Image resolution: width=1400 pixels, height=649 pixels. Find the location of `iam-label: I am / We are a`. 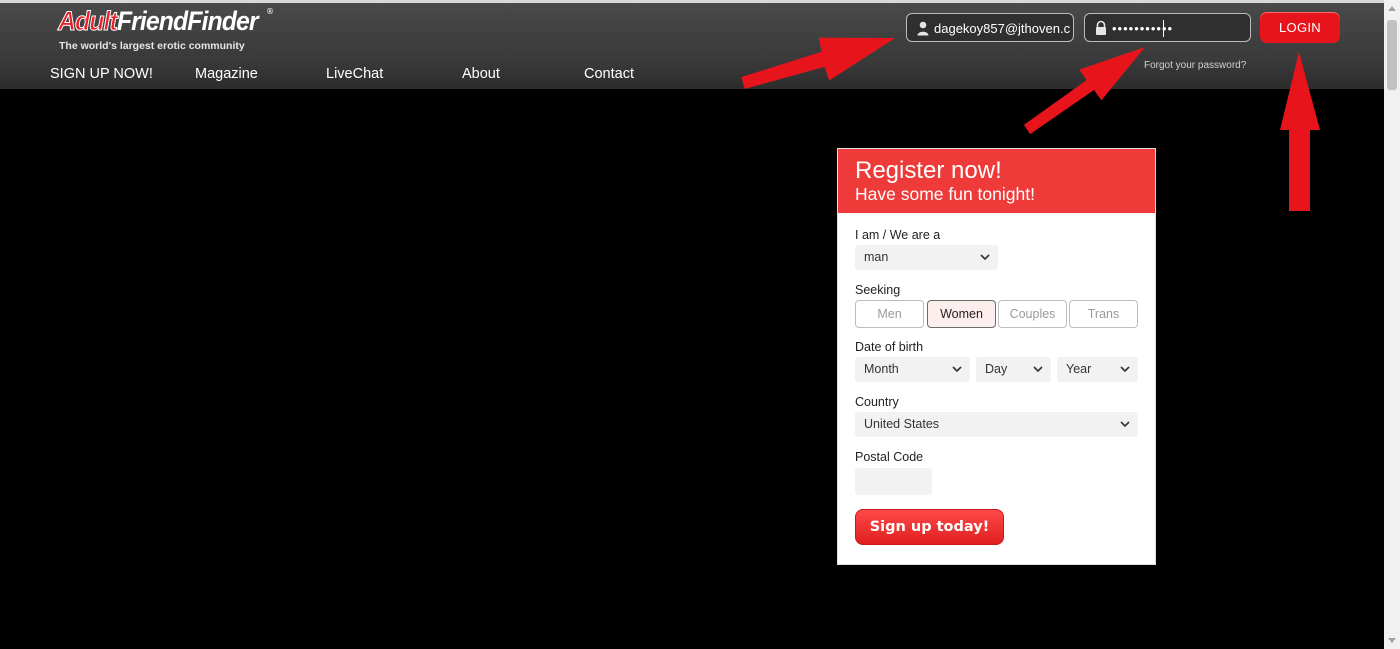

iam-label: I am / We are a is located at coordinates (898, 235).